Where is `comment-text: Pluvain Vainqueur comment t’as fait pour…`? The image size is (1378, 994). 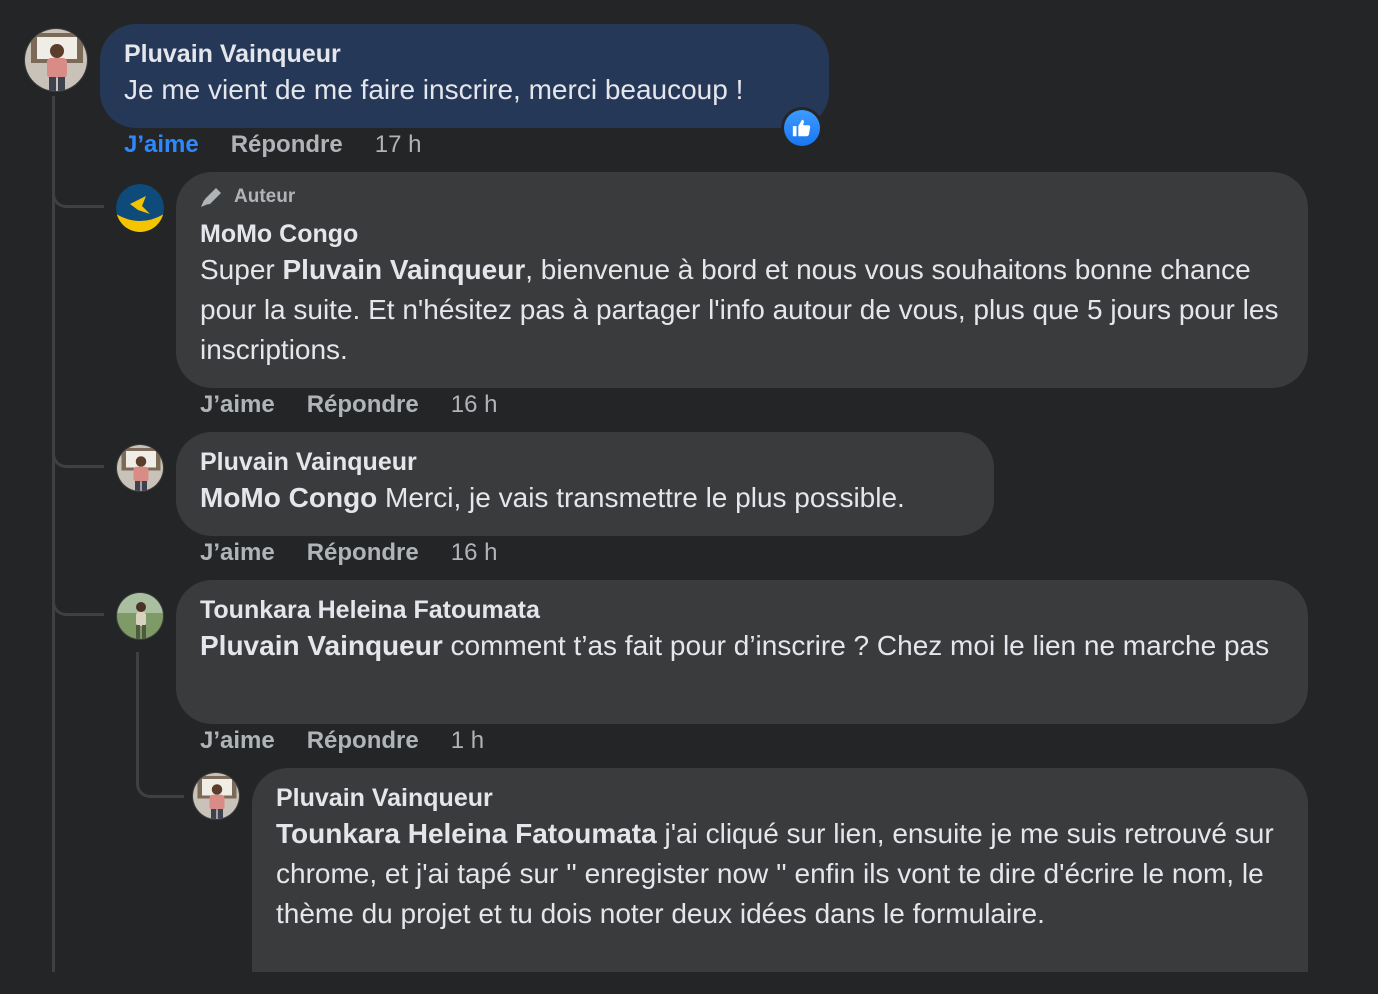
comment-text: Pluvain Vainqueur comment t’as fait pour… is located at coordinates (742, 646).